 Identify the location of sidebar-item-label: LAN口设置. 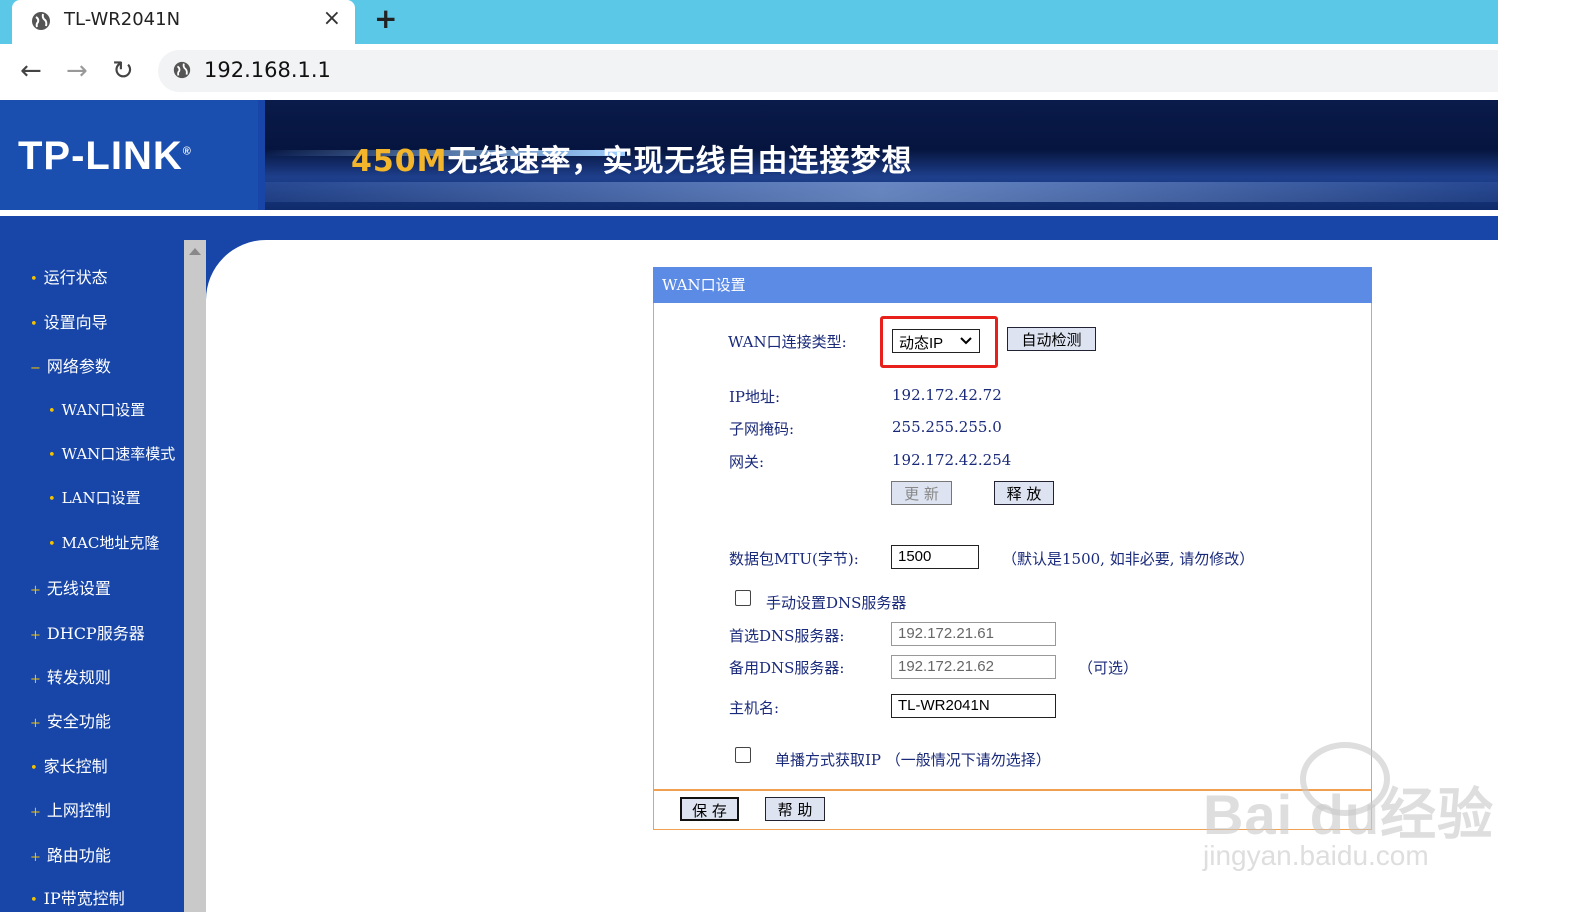
(101, 498).